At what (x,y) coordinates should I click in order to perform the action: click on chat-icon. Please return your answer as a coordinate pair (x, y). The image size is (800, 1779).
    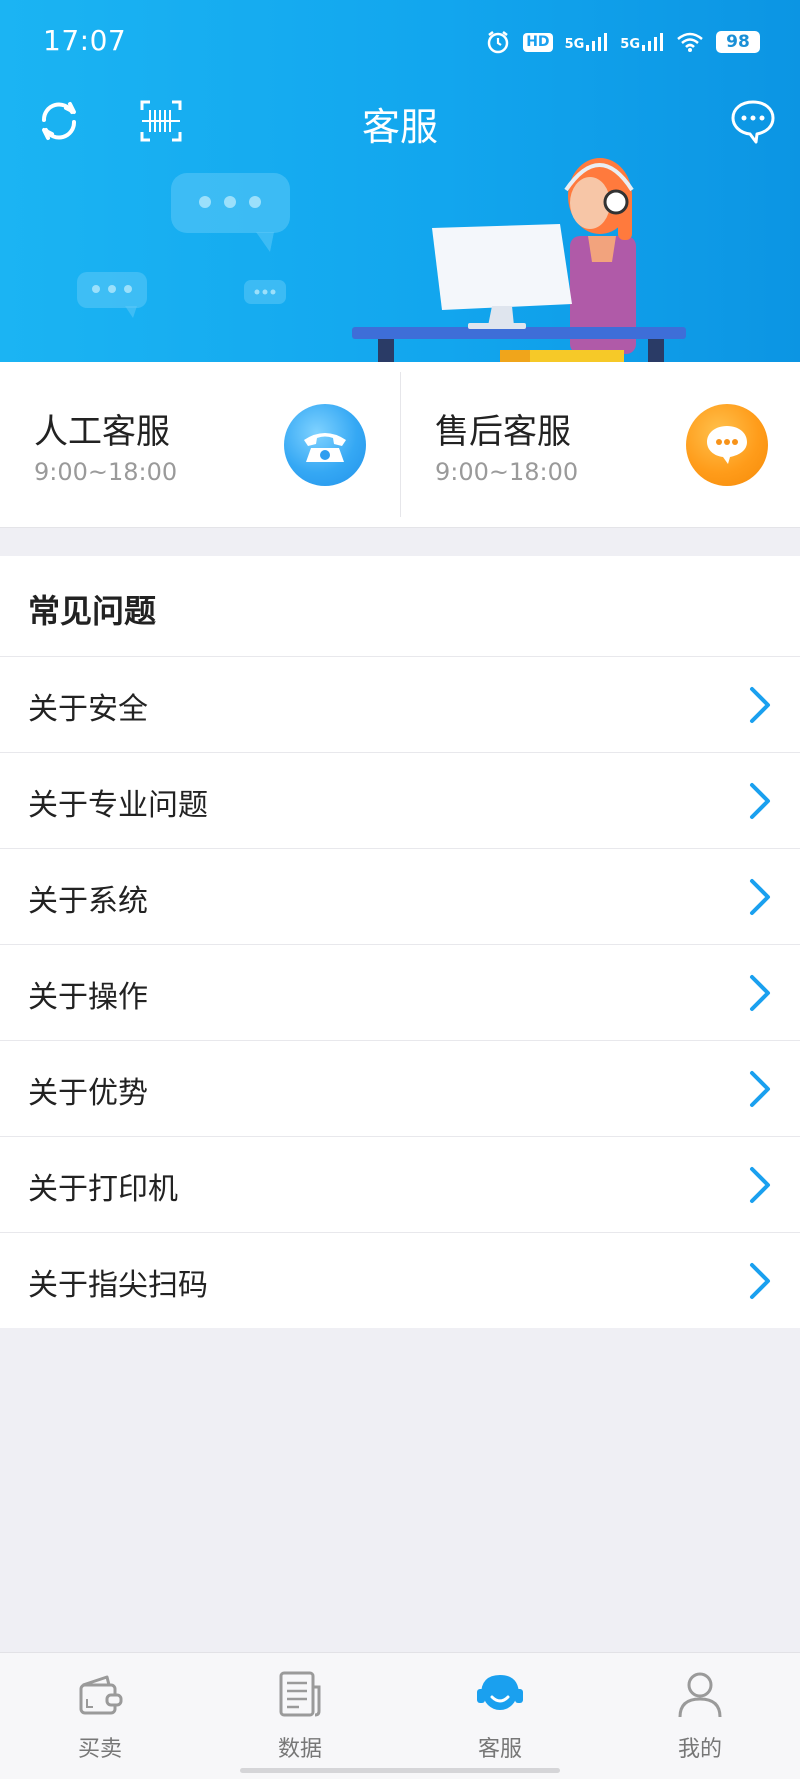
    Looking at the image, I should click on (727, 445).